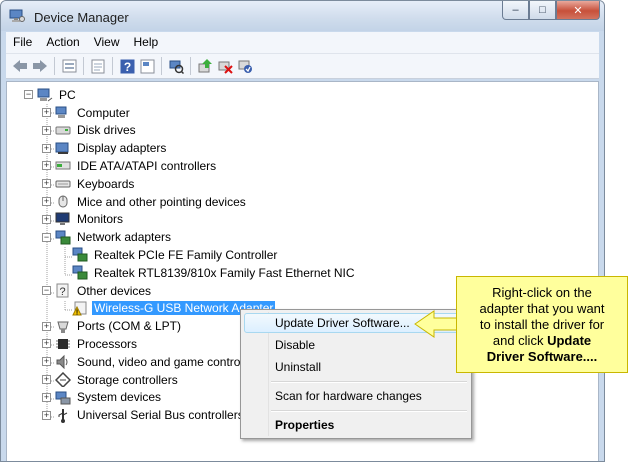 Image resolution: width=631 pixels, height=464 pixels. I want to click on tree-category-row: + Computer, so click(87, 112).